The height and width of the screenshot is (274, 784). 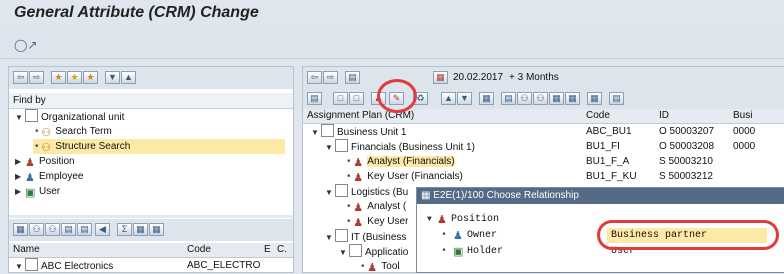 What do you see at coordinates (478, 77) in the screenshot?
I see `key-date: 20.02.2017` at bounding box center [478, 77].